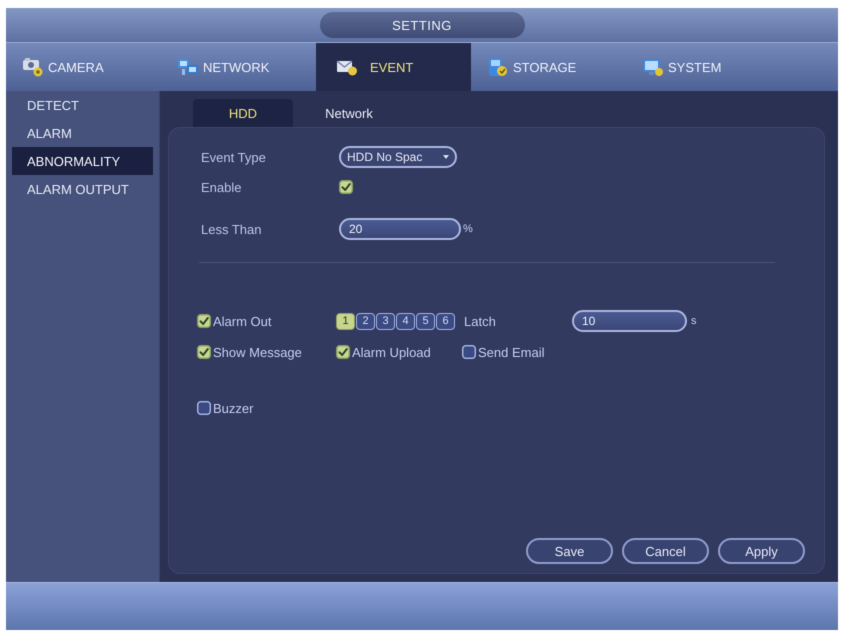 This screenshot has height=632, width=843. Describe the element at coordinates (468, 229) in the screenshot. I see `unit-label: %` at that location.